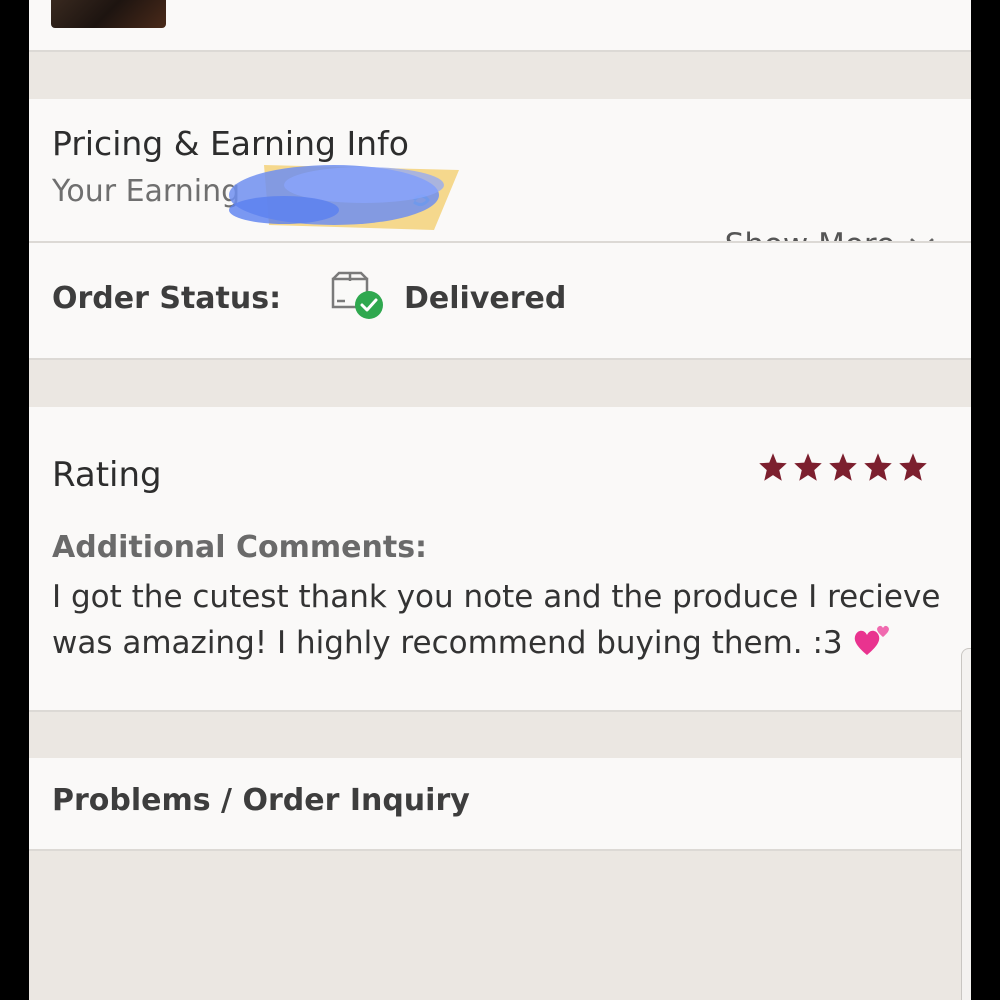 This screenshot has height=1000, width=1000. Describe the element at coordinates (500, 803) in the screenshot. I see `problems-card: Problems / Order Inquiry` at that location.